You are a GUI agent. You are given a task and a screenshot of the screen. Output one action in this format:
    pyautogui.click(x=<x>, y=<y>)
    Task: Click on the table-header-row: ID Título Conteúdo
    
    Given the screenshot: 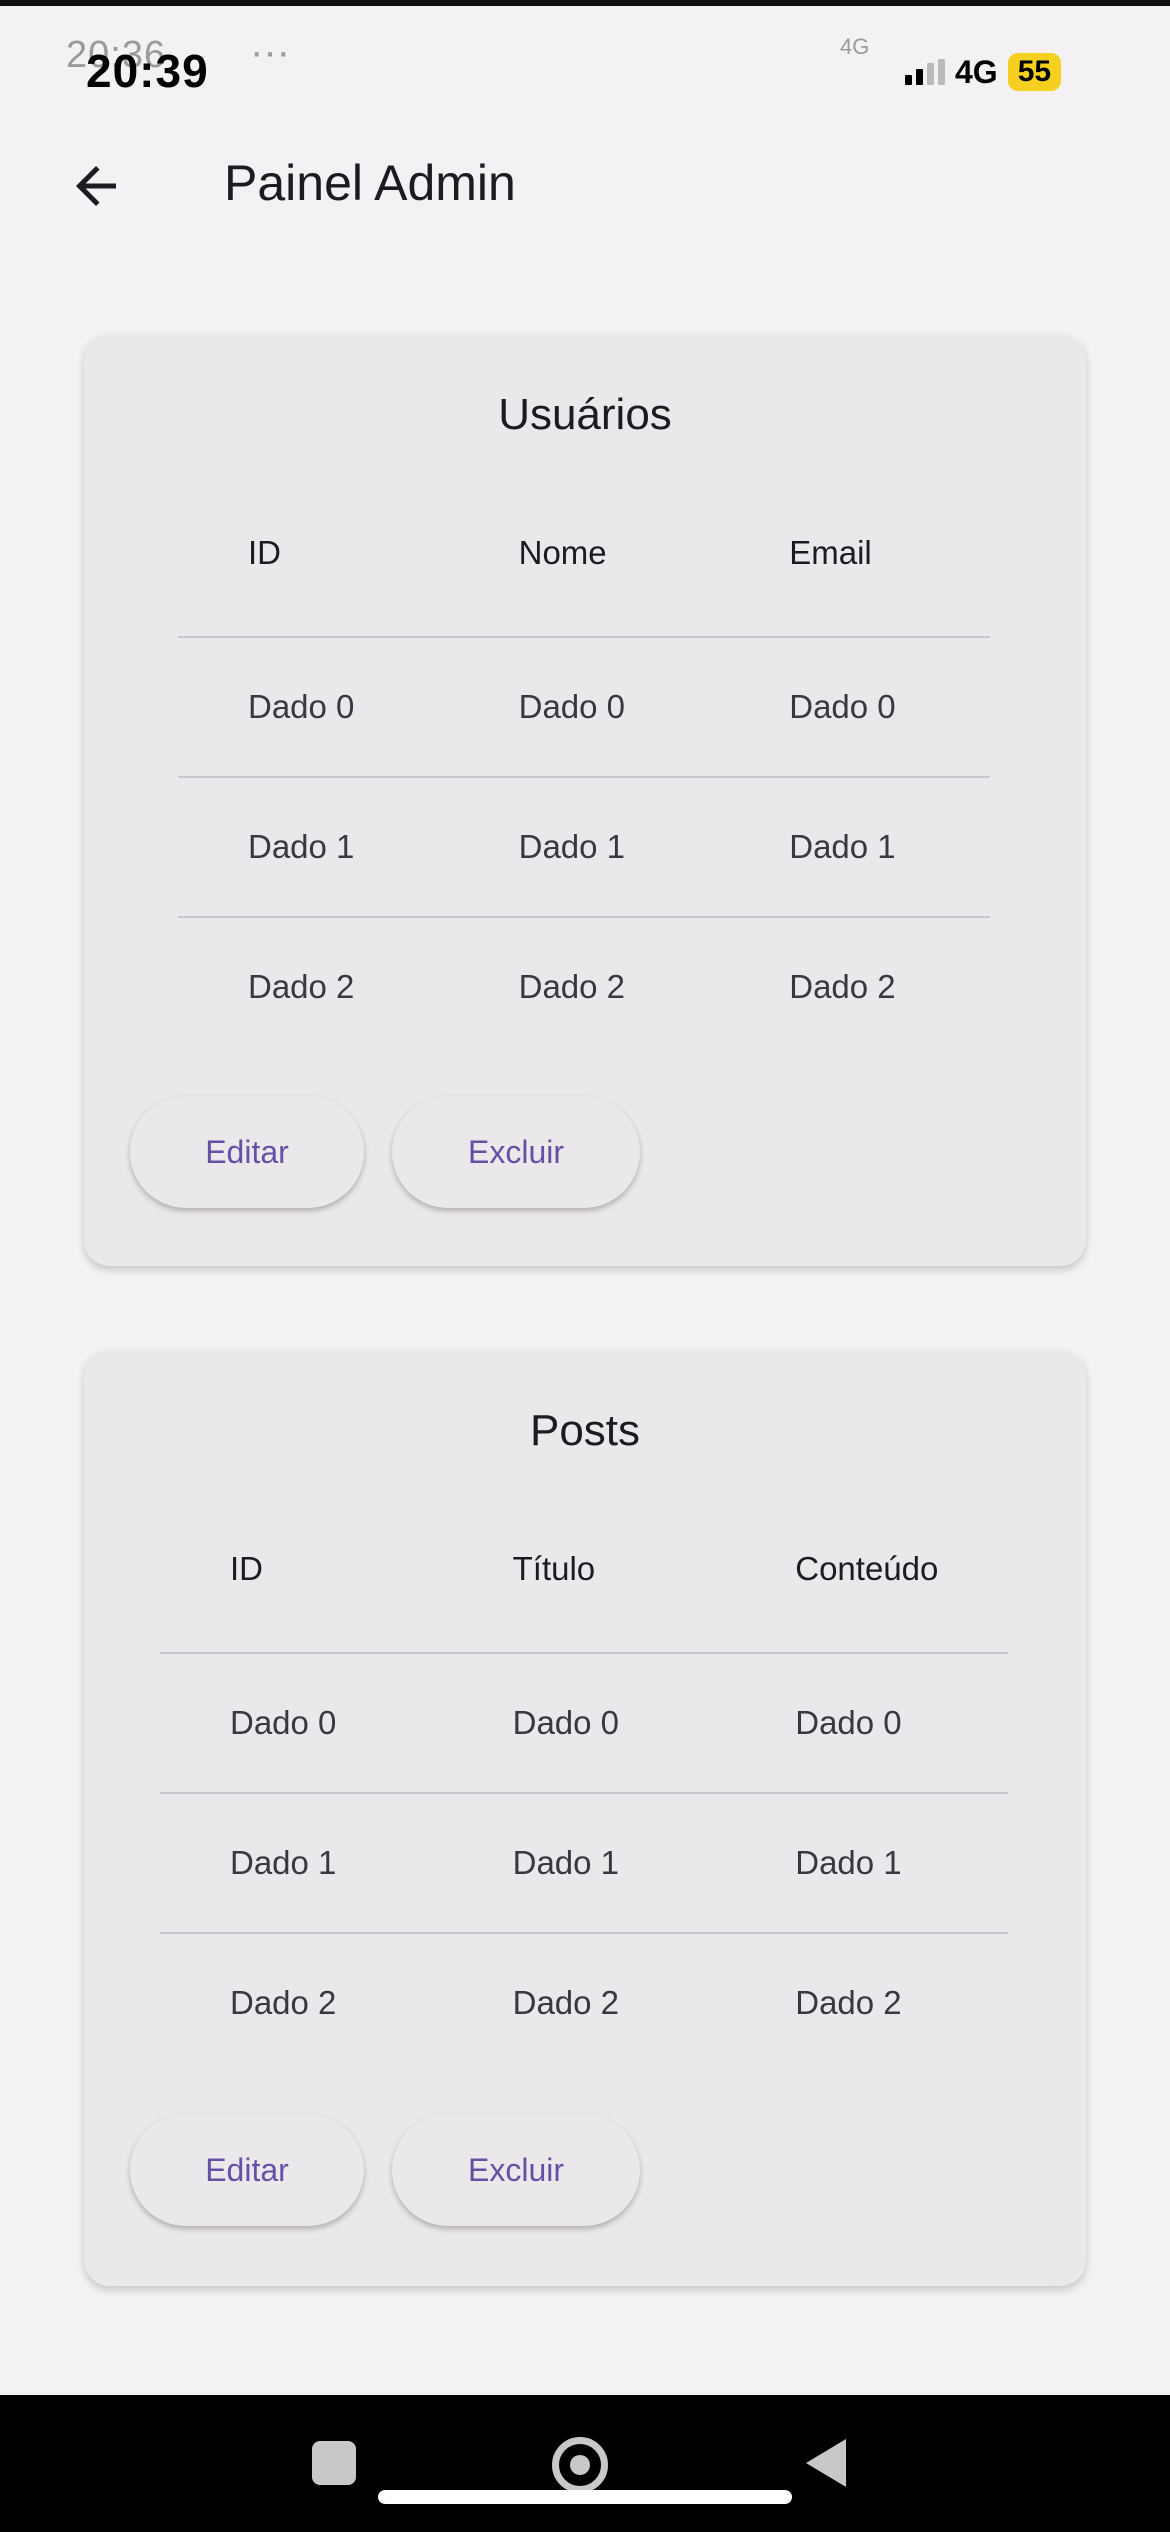 What is the action you would take?
    pyautogui.click(x=584, y=1577)
    